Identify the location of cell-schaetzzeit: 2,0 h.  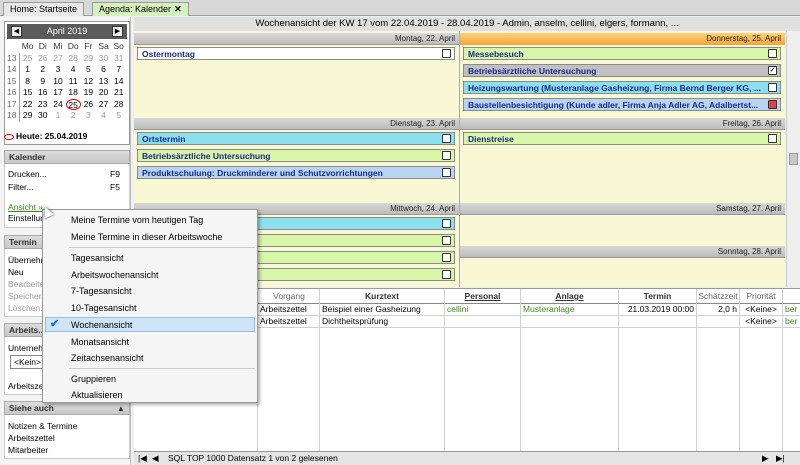
(718, 309).